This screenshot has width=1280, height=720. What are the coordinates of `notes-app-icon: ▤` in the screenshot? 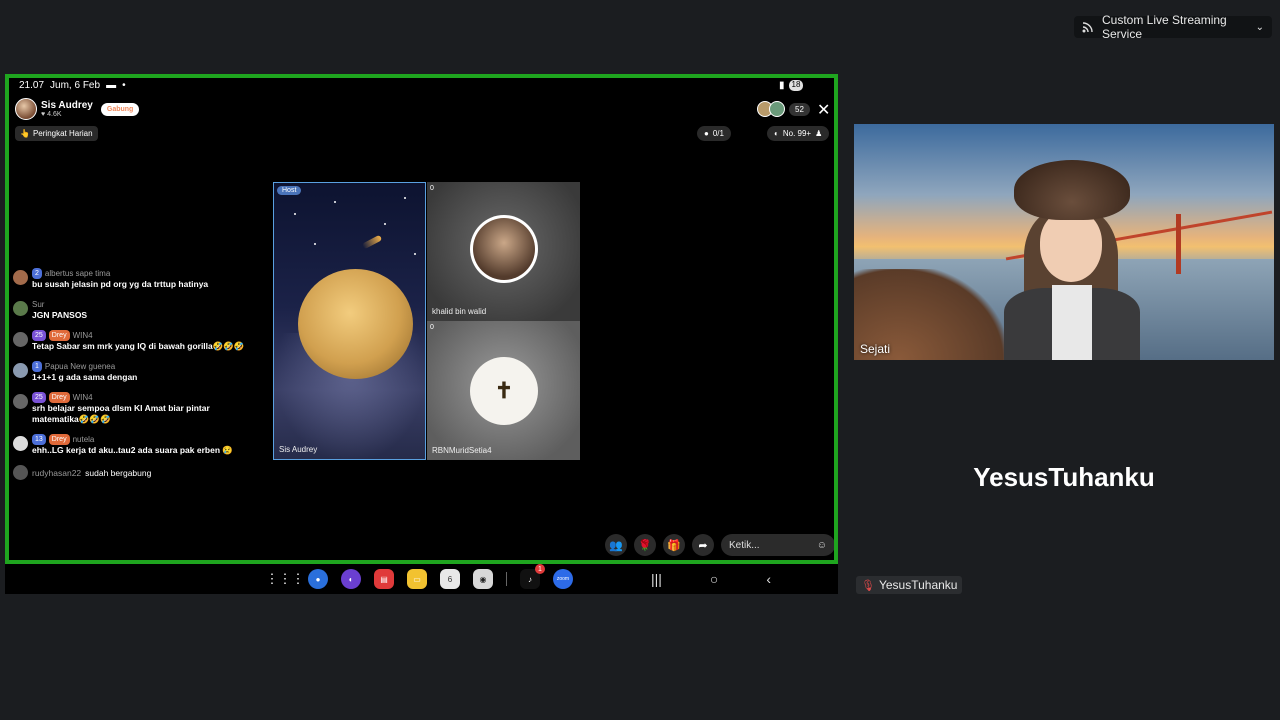 It's located at (384, 579).